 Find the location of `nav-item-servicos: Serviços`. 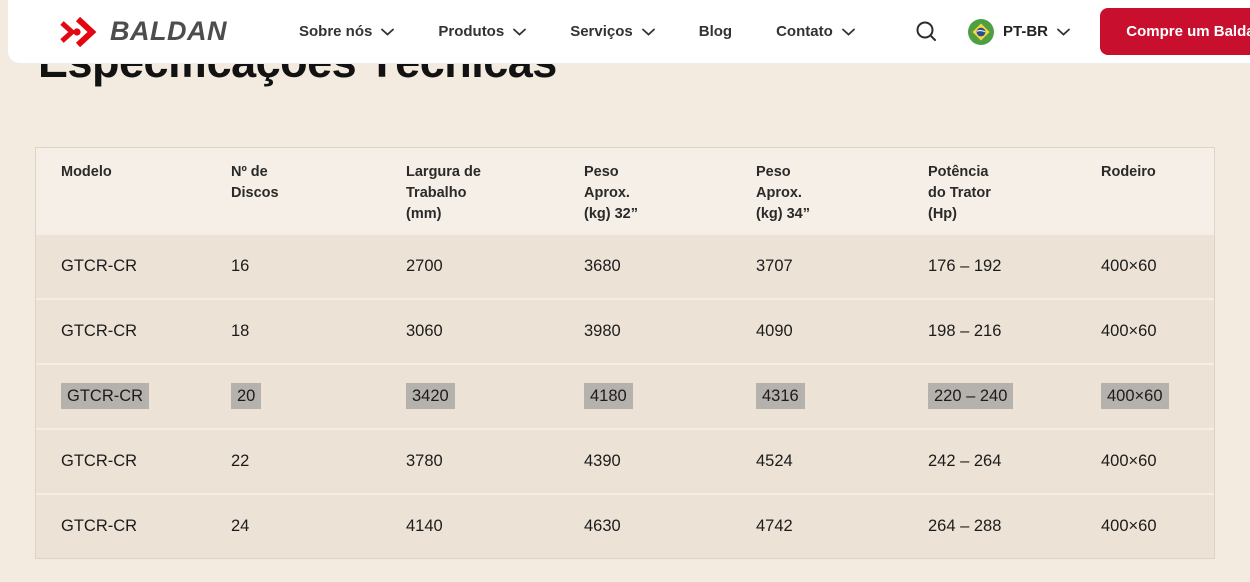

nav-item-servicos: Serviços is located at coordinates (612, 31).